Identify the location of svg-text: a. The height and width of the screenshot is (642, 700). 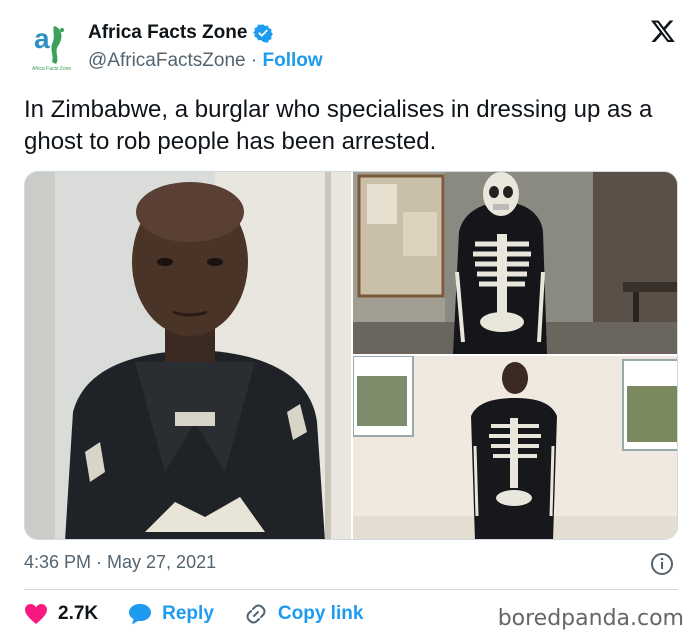
(42, 38).